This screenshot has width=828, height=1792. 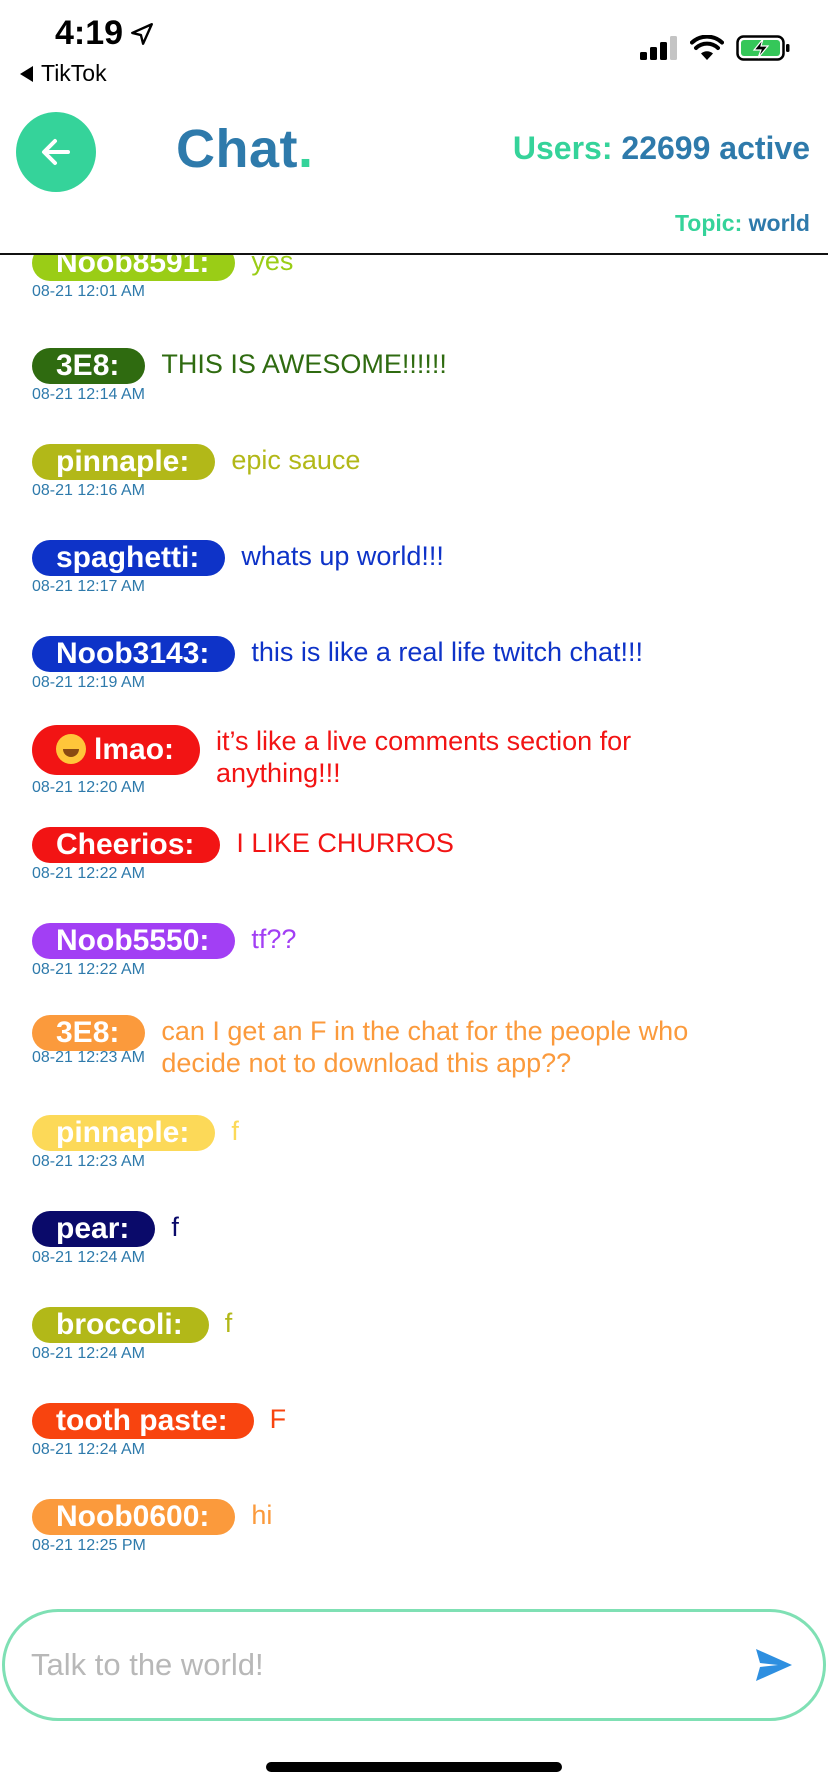 I want to click on send-button, so click(x=774, y=1665).